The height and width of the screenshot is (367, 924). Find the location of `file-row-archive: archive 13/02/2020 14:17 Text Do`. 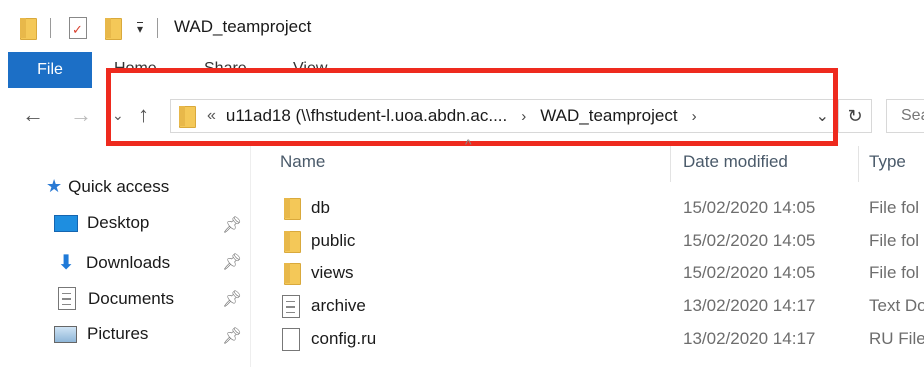

file-row-archive: archive 13/02/2020 14:17 Text Do is located at coordinates (597, 307).